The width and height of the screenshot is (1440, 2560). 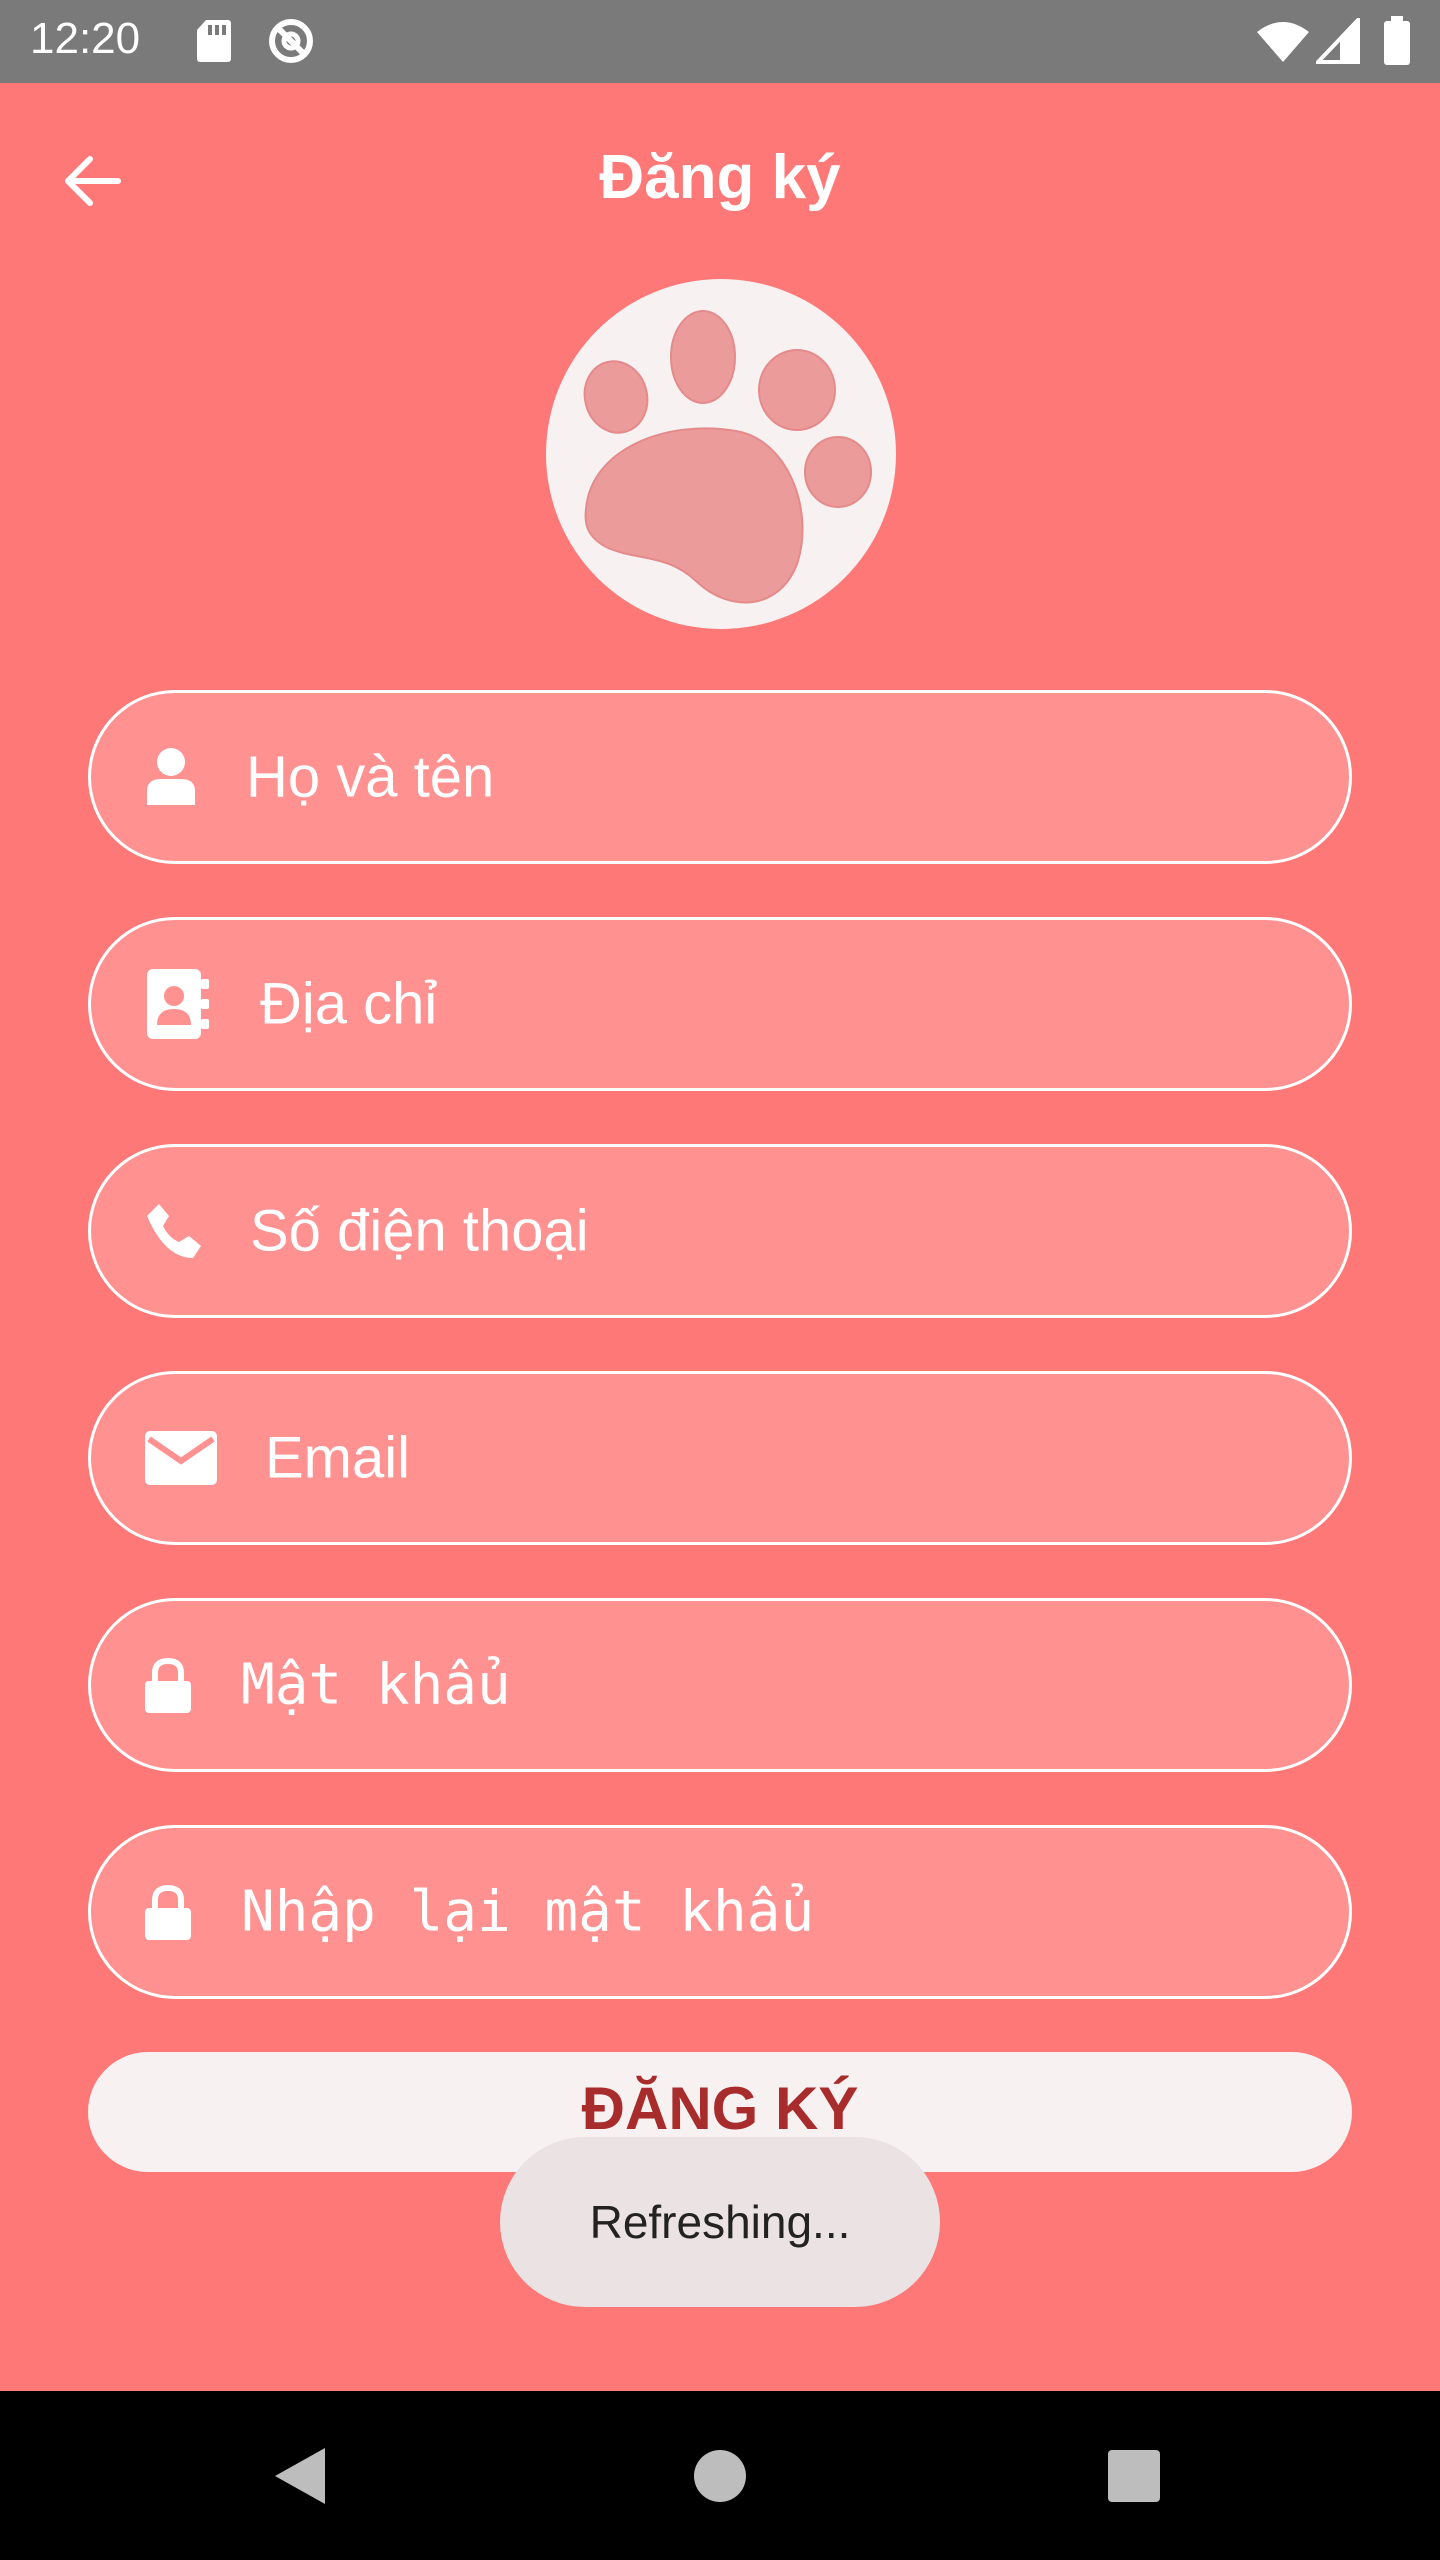 What do you see at coordinates (720, 2108) in the screenshot?
I see `register-button-label: ĐĂNG KÝ` at bounding box center [720, 2108].